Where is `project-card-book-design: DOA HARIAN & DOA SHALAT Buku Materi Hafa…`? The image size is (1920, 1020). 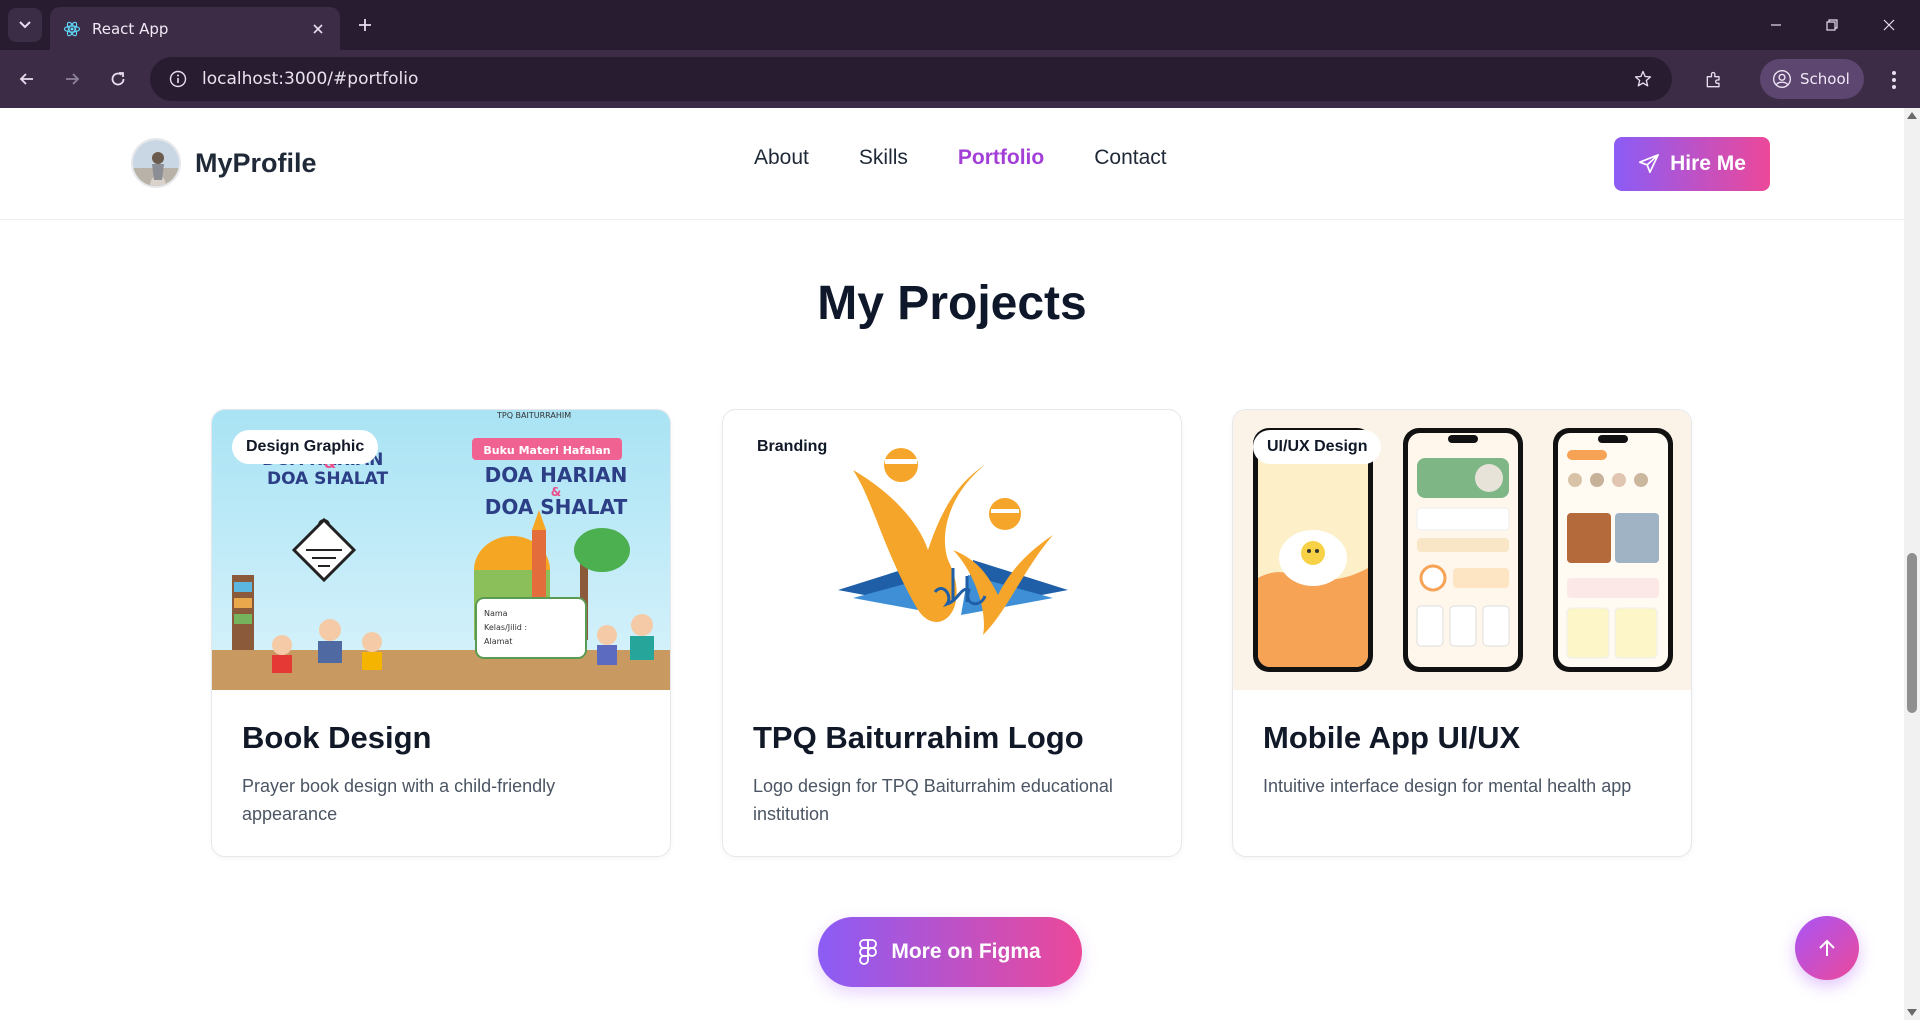 project-card-book-design: DOA HARIAN & DOA SHALAT Buku Materi Hafa… is located at coordinates (441, 633).